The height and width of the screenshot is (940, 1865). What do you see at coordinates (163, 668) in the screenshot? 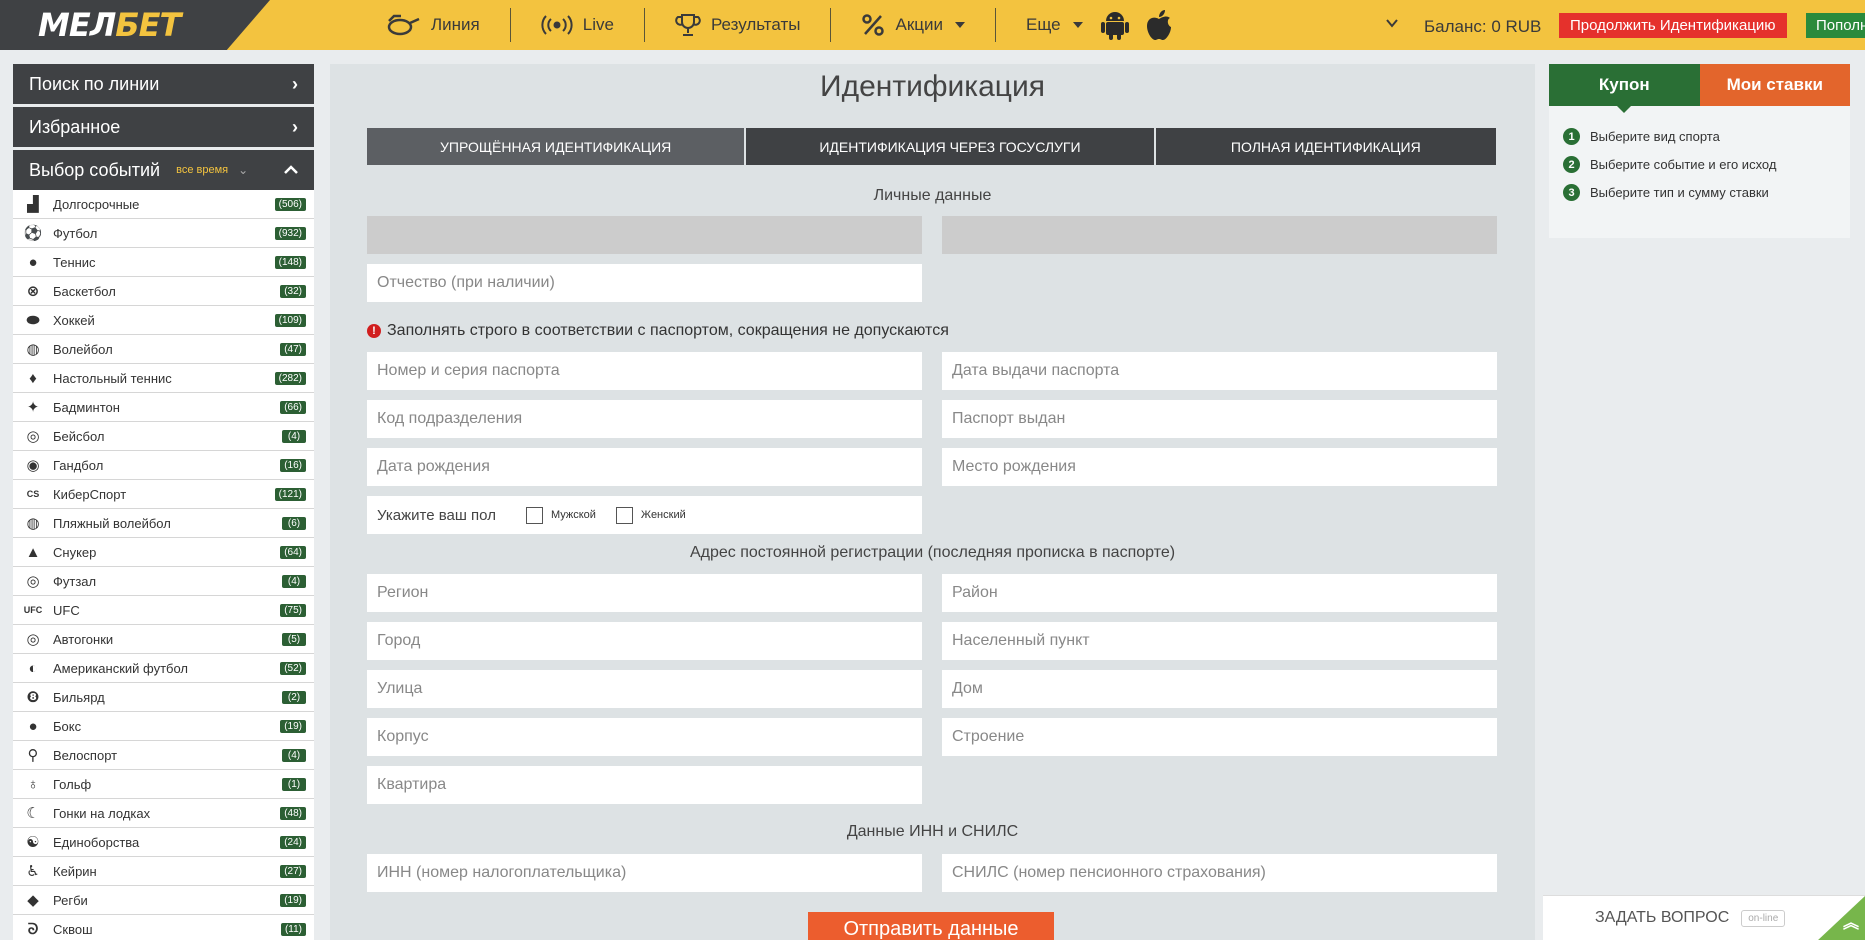
I see `sidebar-item-sport: ◐ Американский футбол (52)` at bounding box center [163, 668].